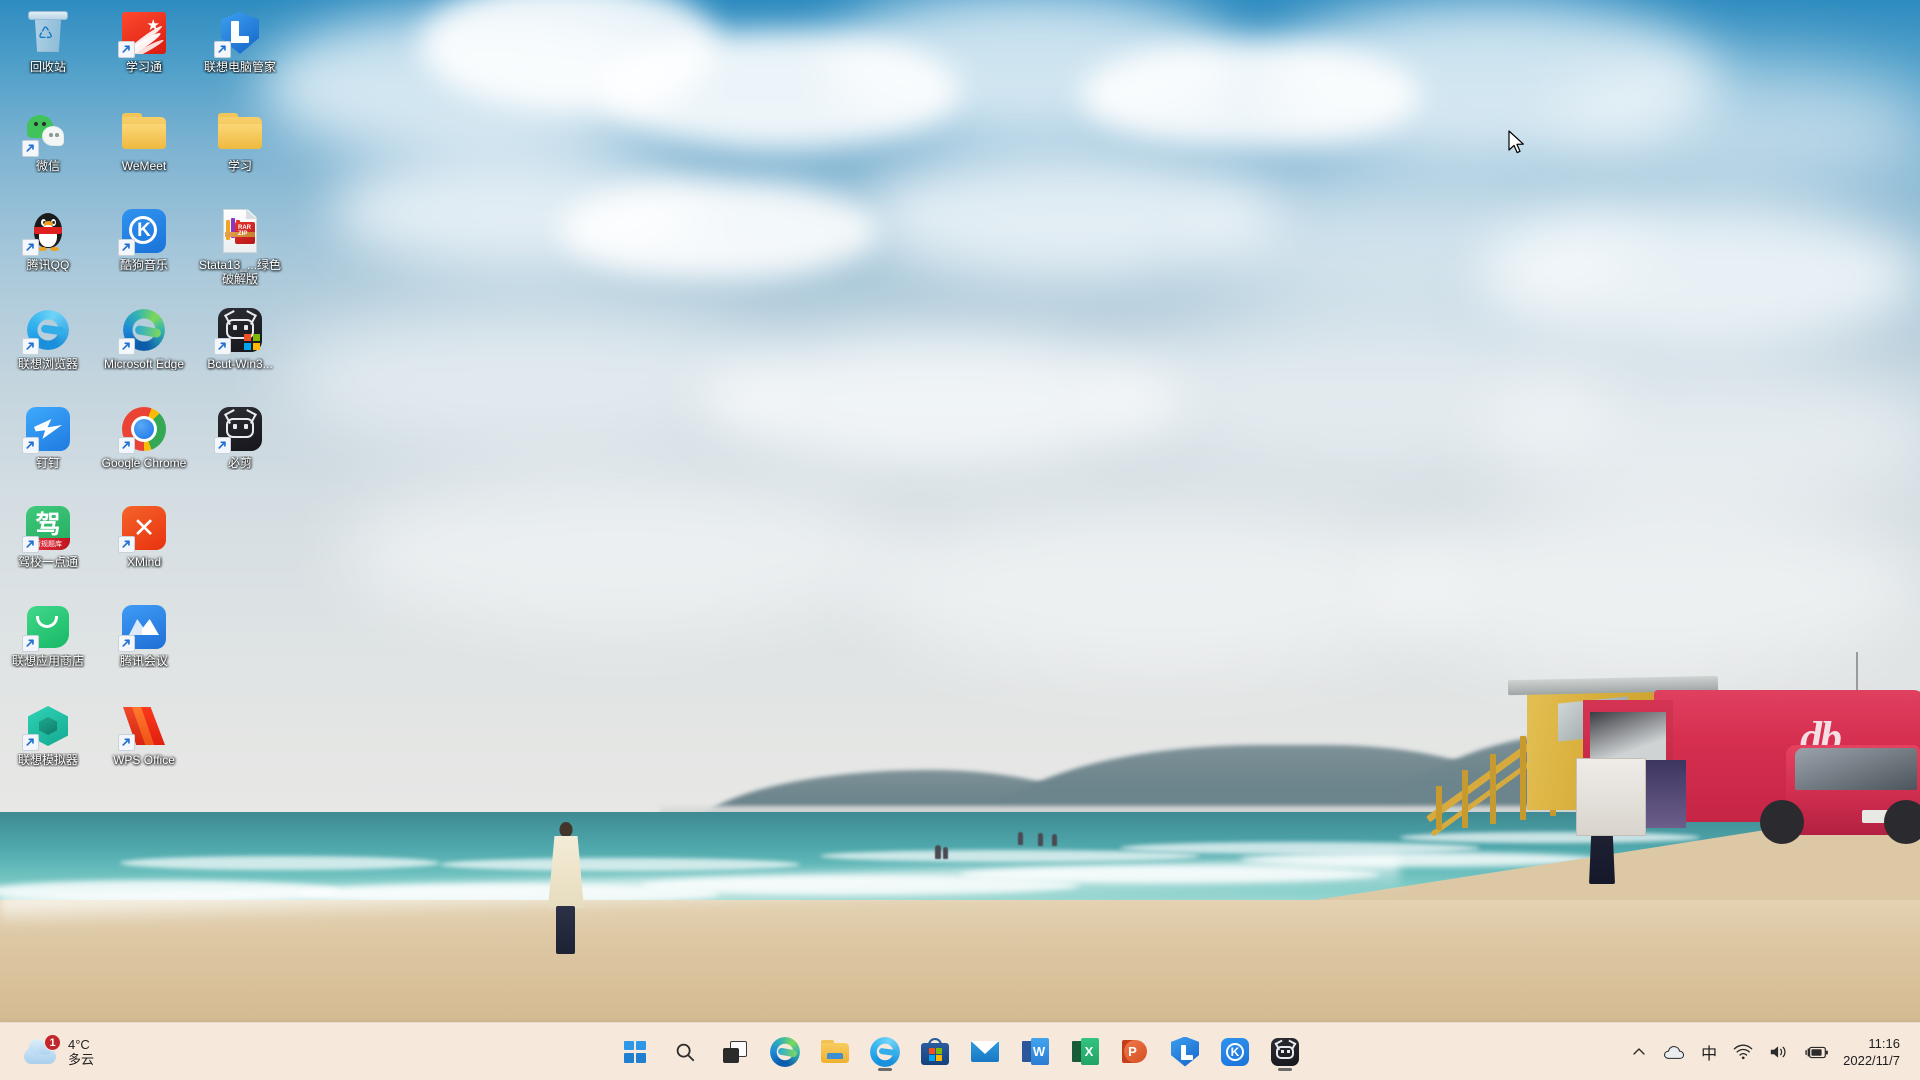 The height and width of the screenshot is (1080, 1920). I want to click on cloud-icon, so click(1674, 1052).